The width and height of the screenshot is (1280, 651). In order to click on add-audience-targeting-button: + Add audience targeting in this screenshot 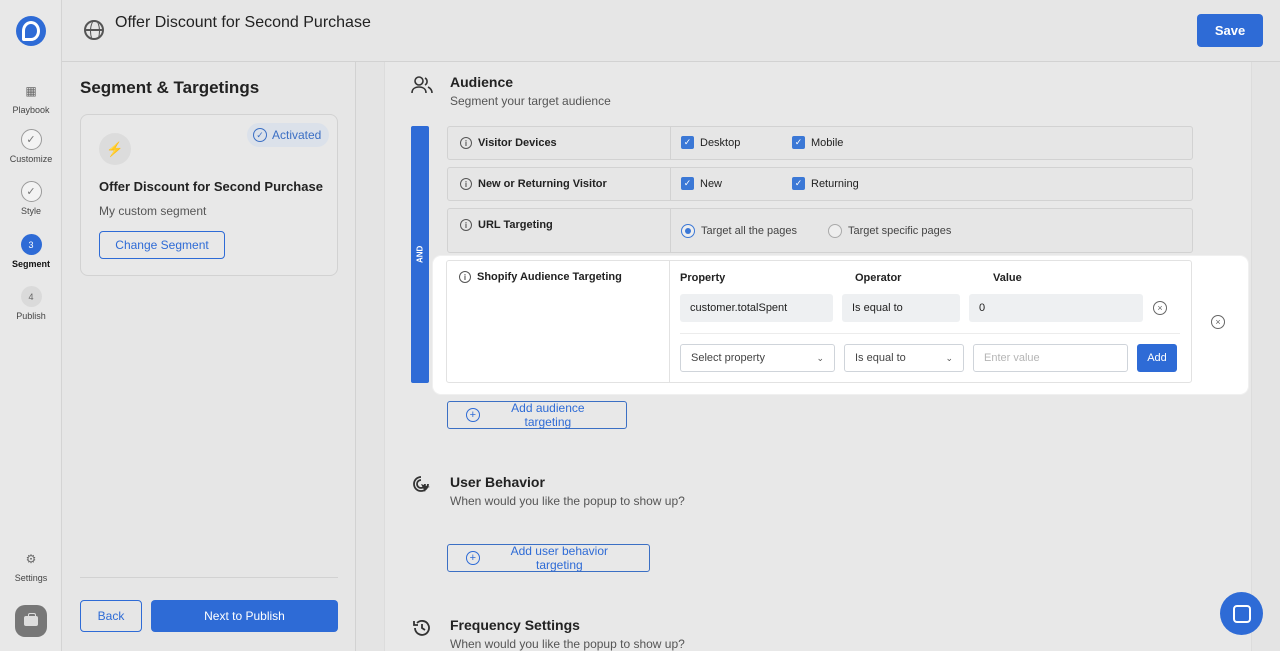, I will do `click(537, 415)`.